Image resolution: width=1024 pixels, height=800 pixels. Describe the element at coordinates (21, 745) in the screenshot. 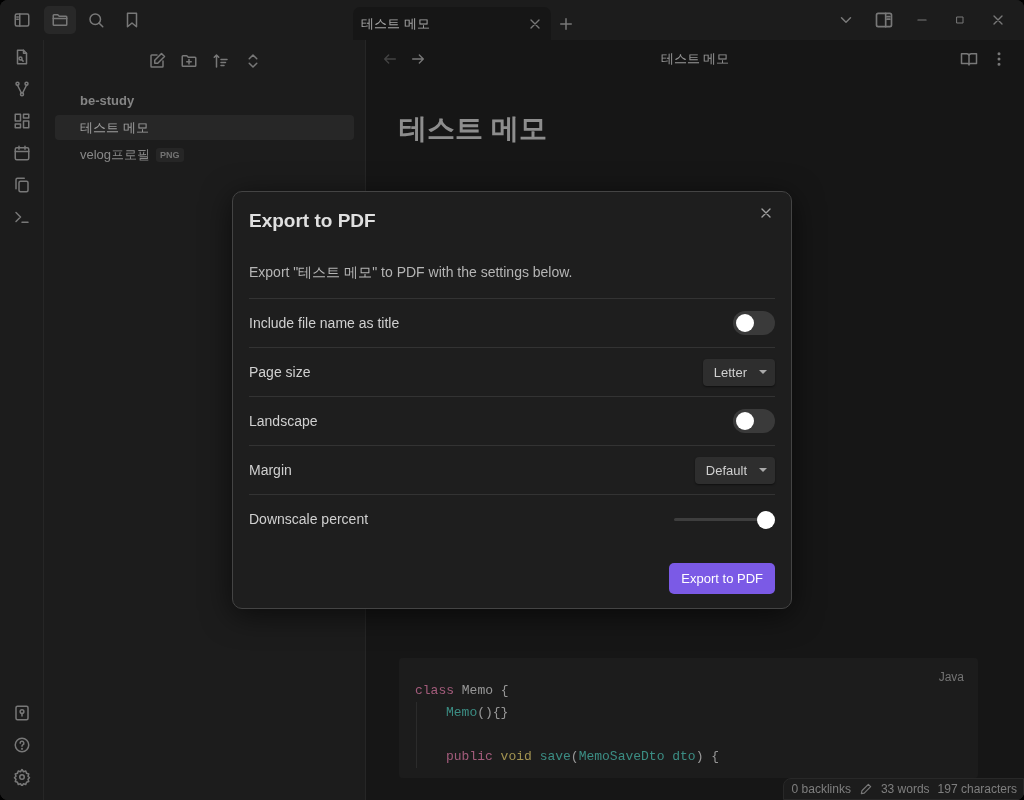

I see `help-icon` at that location.